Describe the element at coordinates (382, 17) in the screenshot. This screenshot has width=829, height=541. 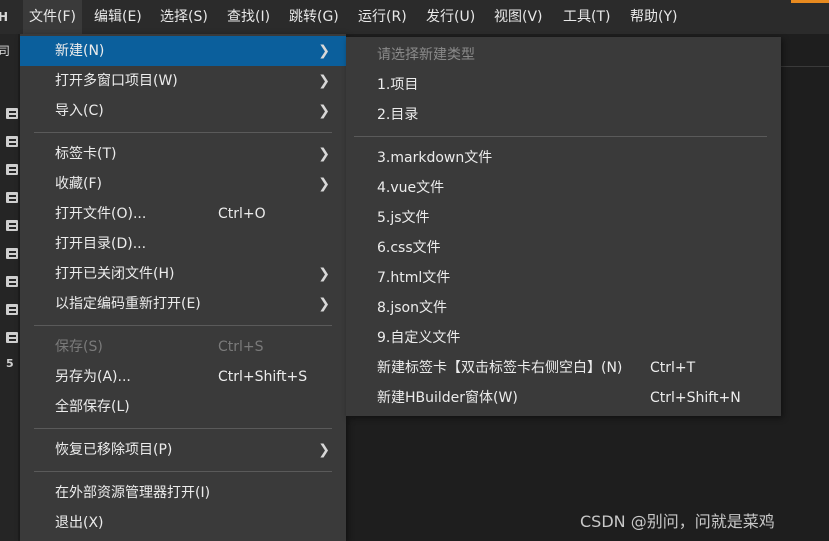
I see `menu-run: 运行(R)` at that location.